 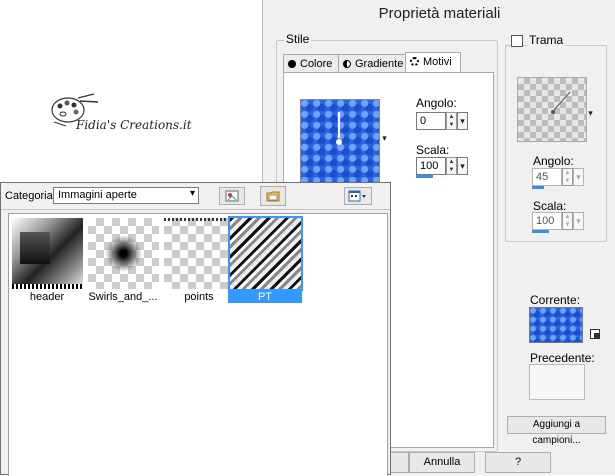 I want to click on stile-scala-label: Scala:, so click(x=433, y=150).